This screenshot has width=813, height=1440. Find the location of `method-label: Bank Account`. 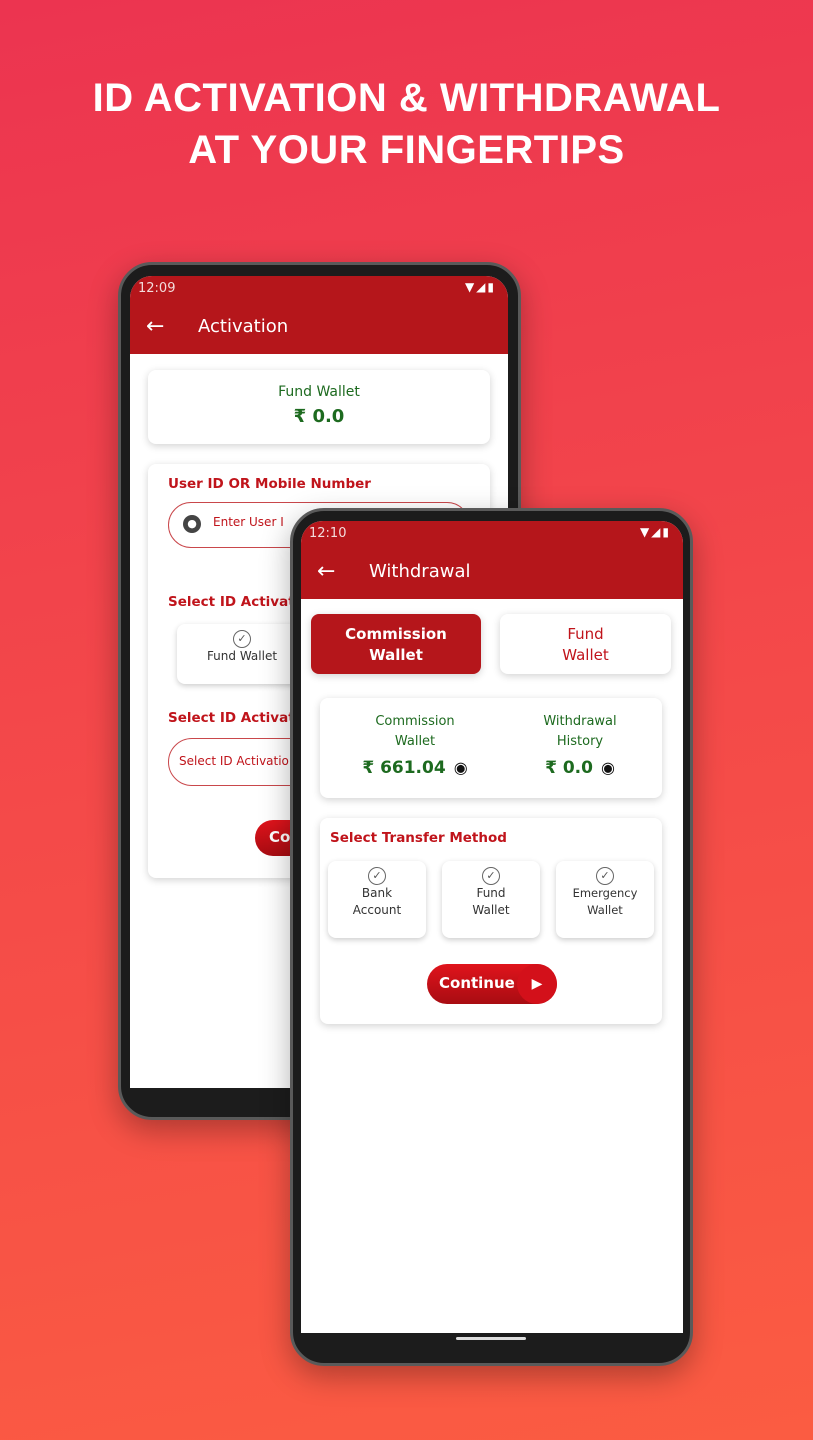

method-label: Bank Account is located at coordinates (377, 901).